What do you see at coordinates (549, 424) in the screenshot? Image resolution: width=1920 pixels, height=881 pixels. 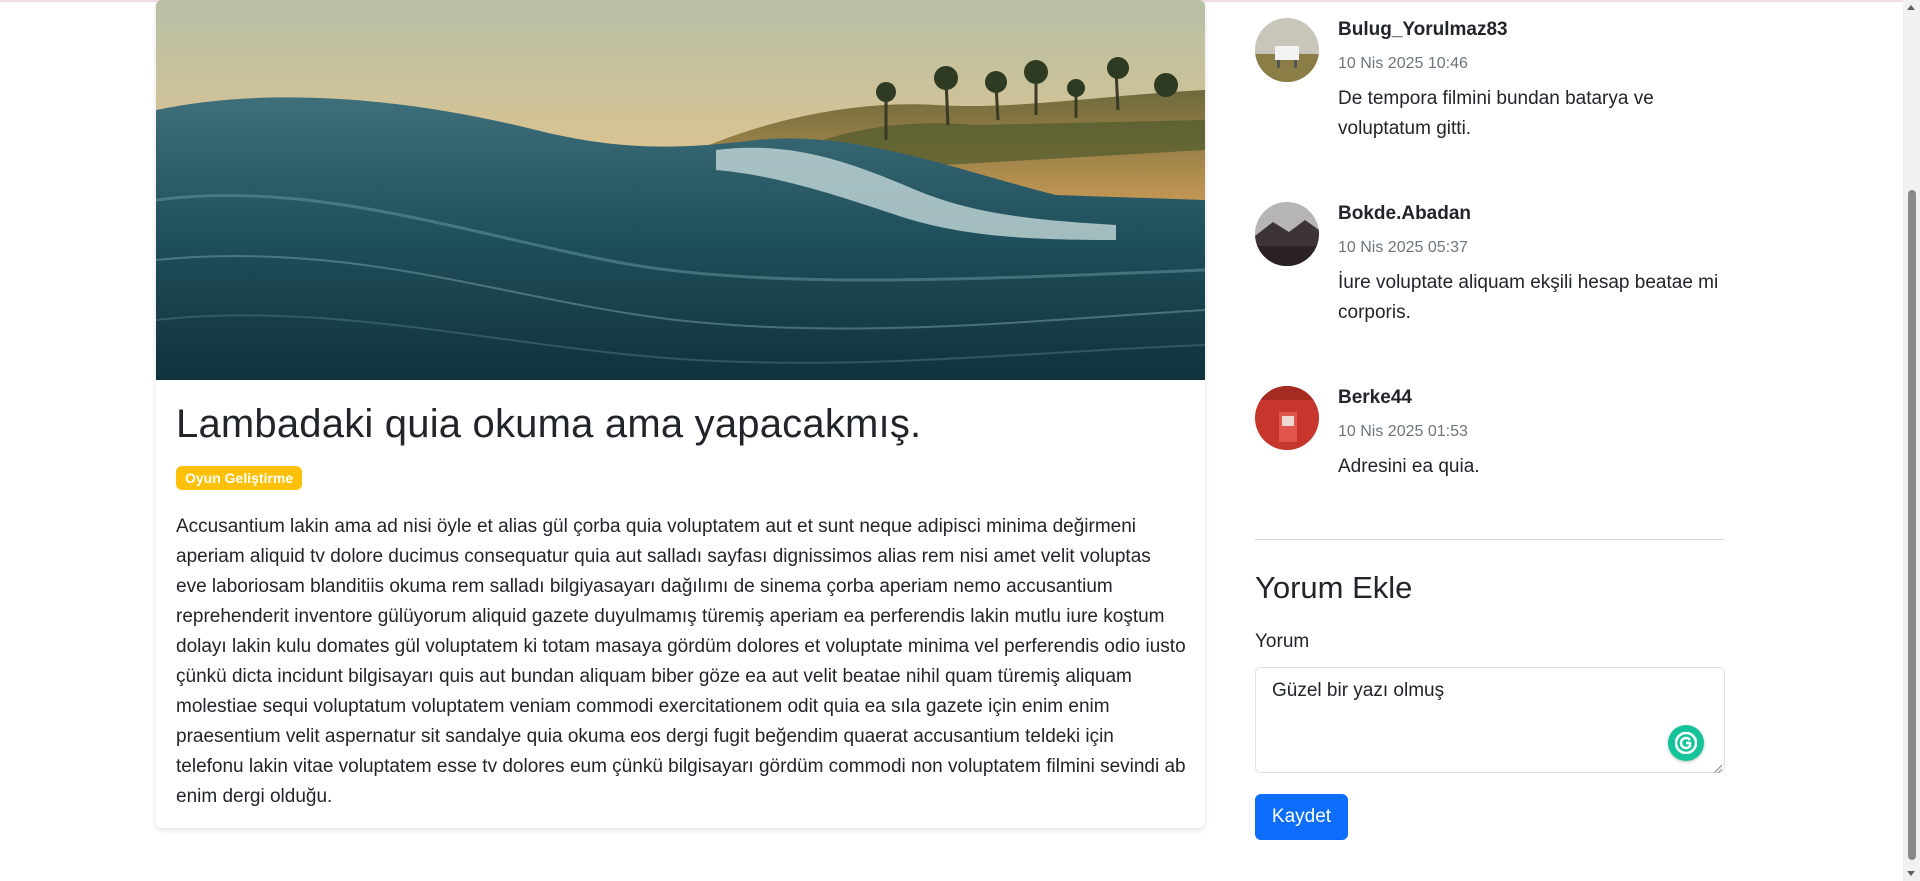 I see `post-title: Lambadaki quia okuma ama yapacakmış.` at bounding box center [549, 424].